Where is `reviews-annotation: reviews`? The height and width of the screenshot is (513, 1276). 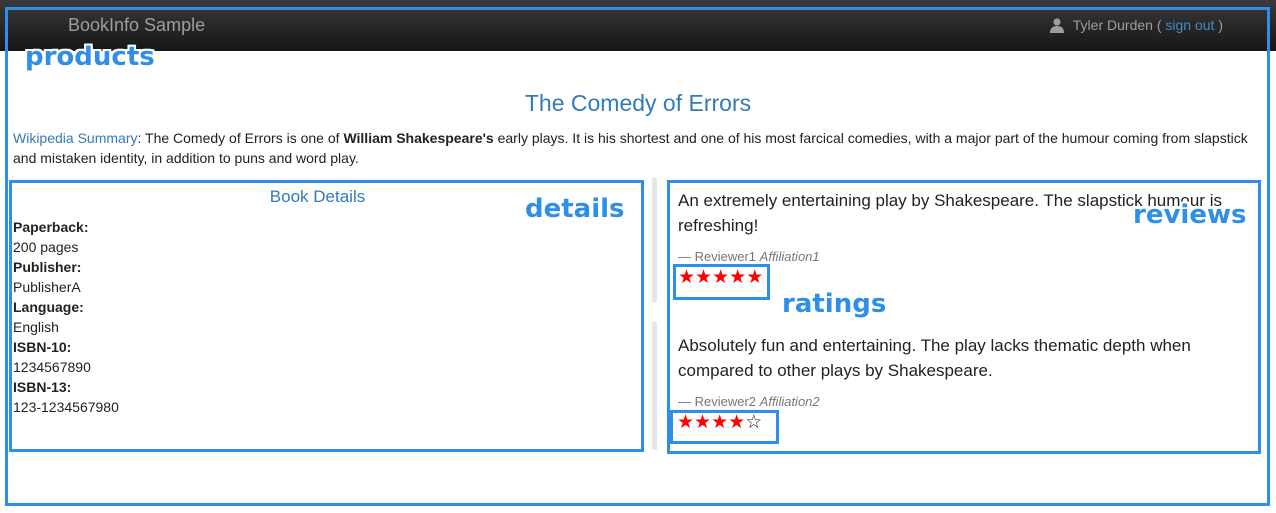
reviews-annotation: reviews is located at coordinates (1190, 215).